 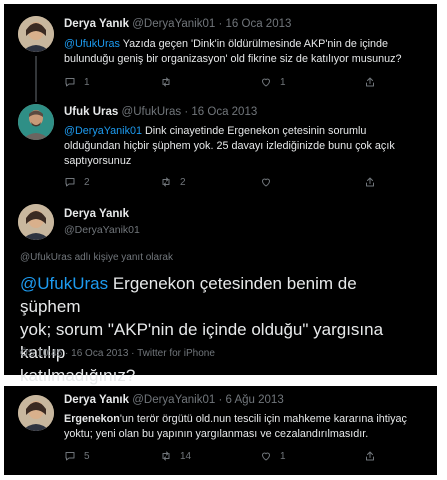 I want to click on tweet-header: Derya Yanık @DeryaYanik01 · 16 Oca 2013, so click(x=177, y=24).